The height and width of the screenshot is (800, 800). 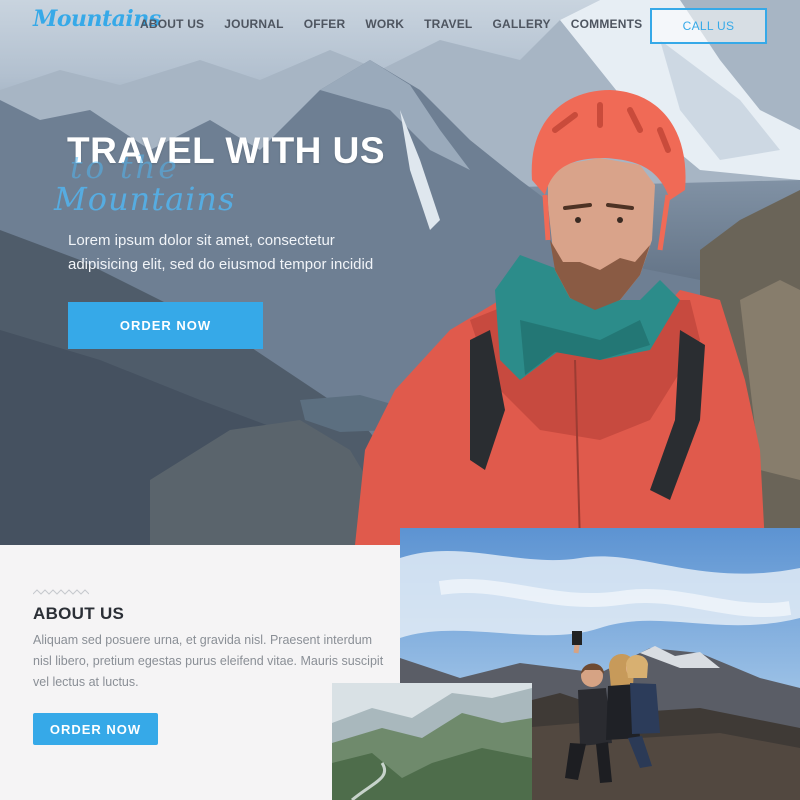 I want to click on hero-order-now-button: ORDER NOW, so click(x=165, y=325).